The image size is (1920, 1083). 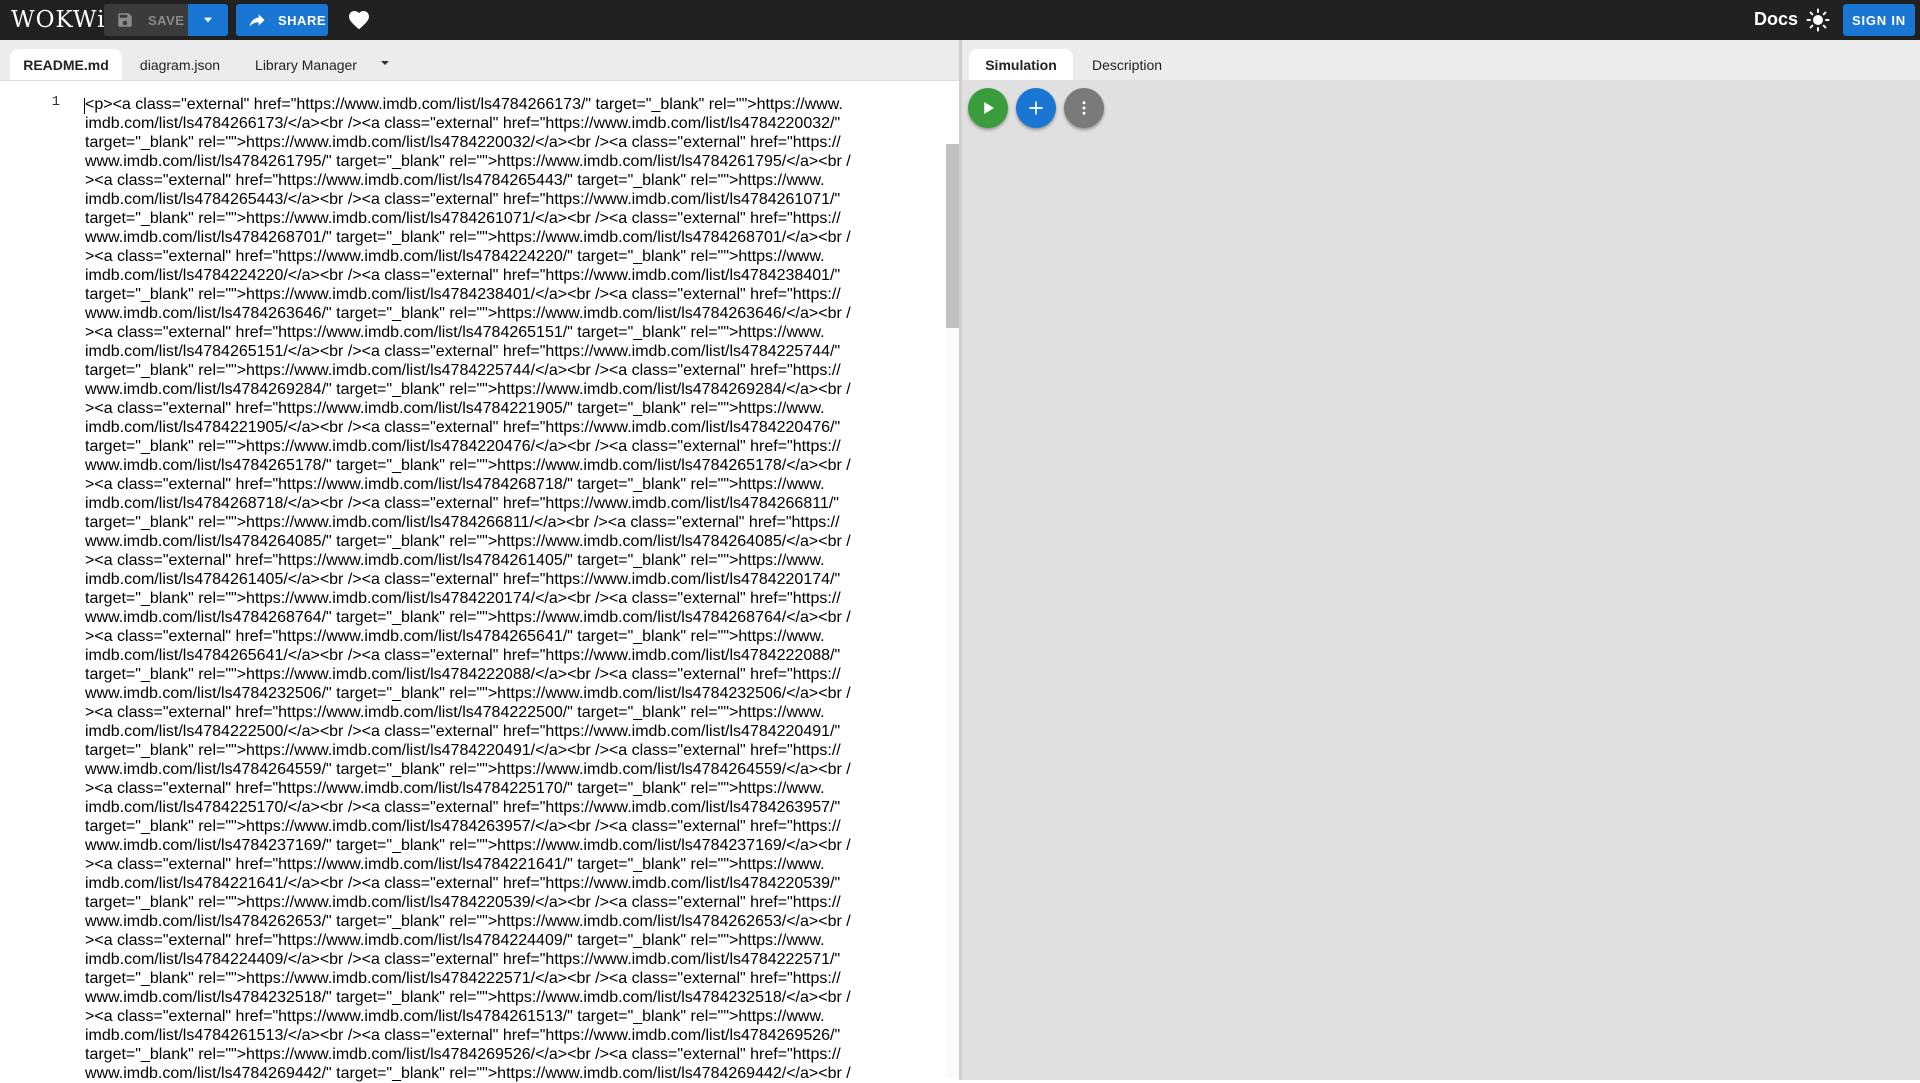 What do you see at coordinates (180, 64) in the screenshot?
I see `tab-diagram-json: diagram.json` at bounding box center [180, 64].